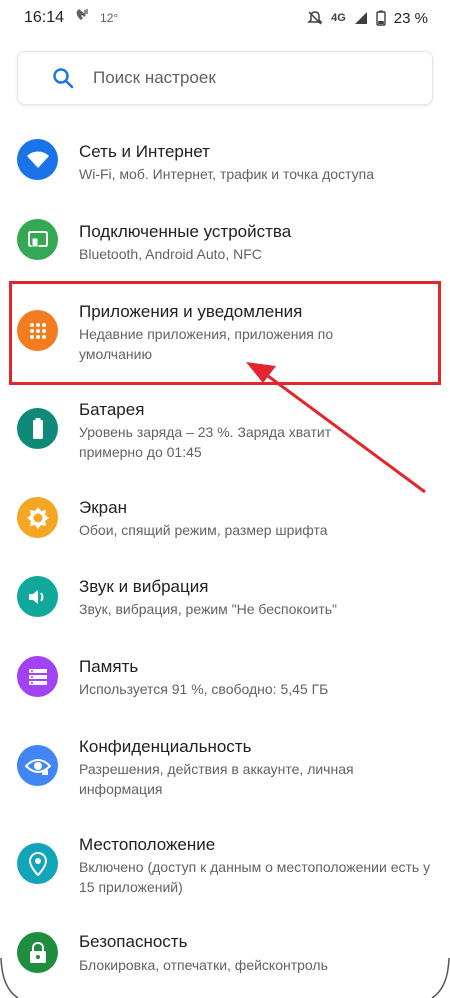 The width and height of the screenshot is (450, 998). What do you see at coordinates (9, 978) in the screenshot?
I see `corner-decoration-left` at bounding box center [9, 978].